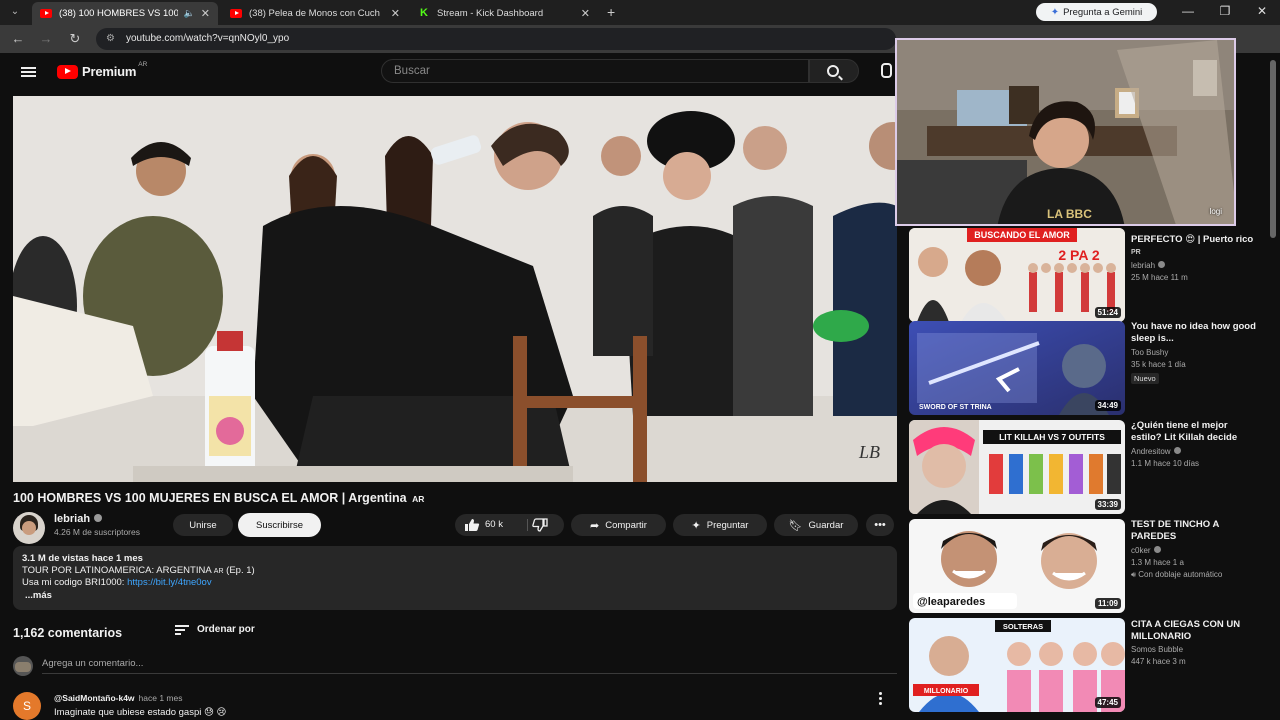 Image resolution: width=1280 pixels, height=720 pixels. What do you see at coordinates (727, 525) in the screenshot?
I see `ask-label: Preguntar` at bounding box center [727, 525].